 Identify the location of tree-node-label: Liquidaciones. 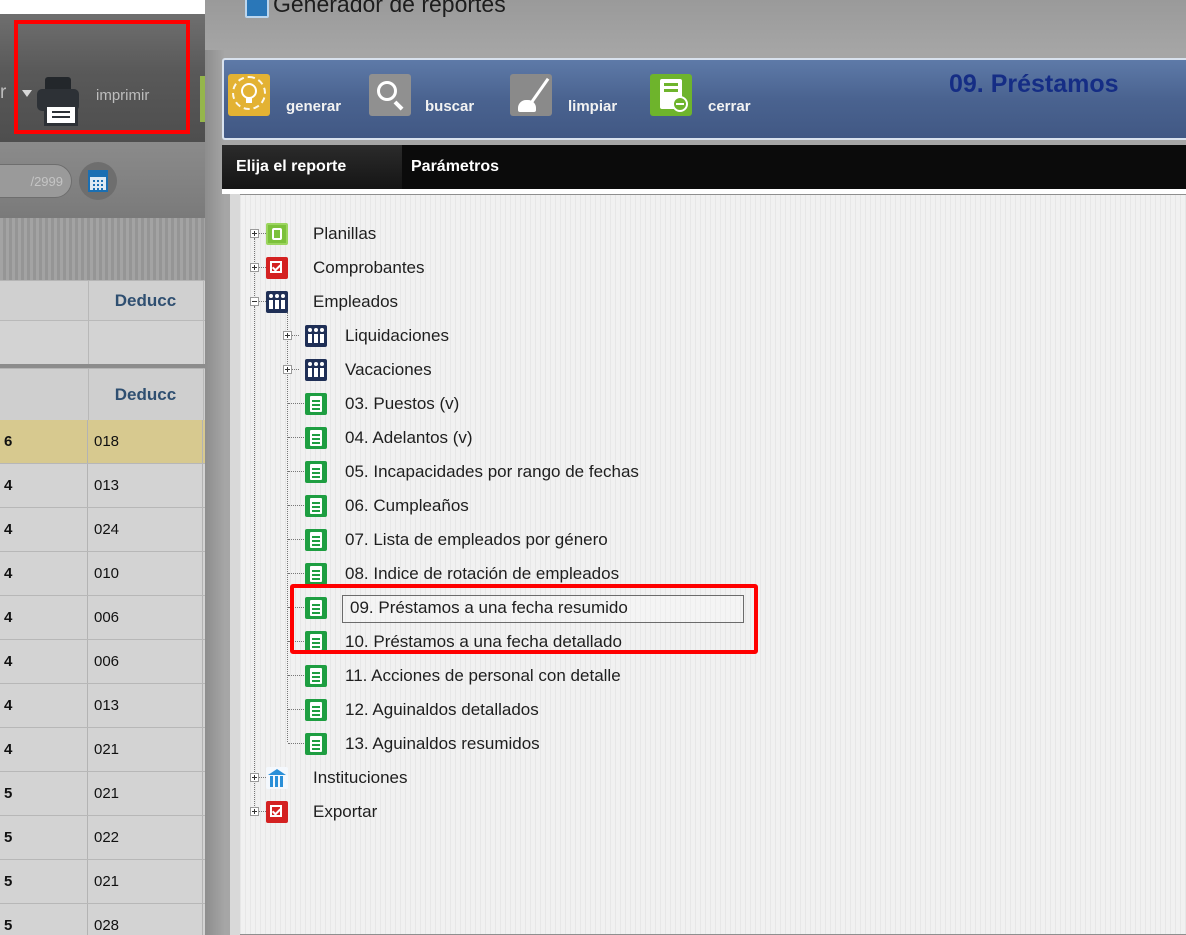
(397, 335).